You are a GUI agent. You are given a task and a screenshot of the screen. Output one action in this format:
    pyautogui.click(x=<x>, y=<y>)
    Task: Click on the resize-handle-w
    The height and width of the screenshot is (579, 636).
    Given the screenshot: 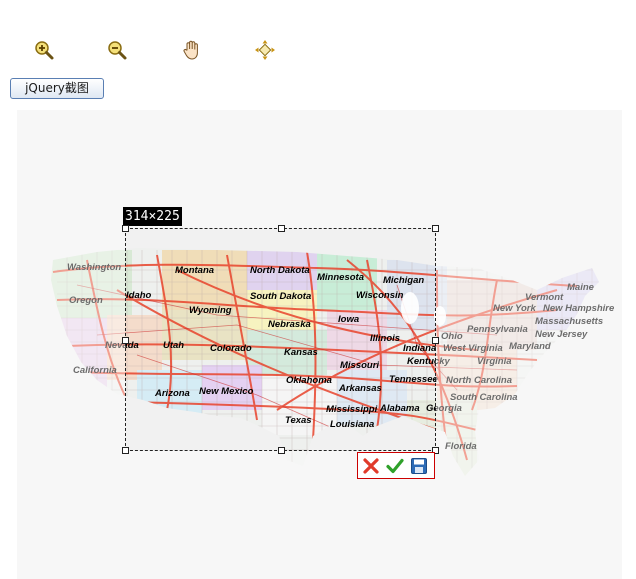 What is the action you would take?
    pyautogui.click(x=125, y=340)
    